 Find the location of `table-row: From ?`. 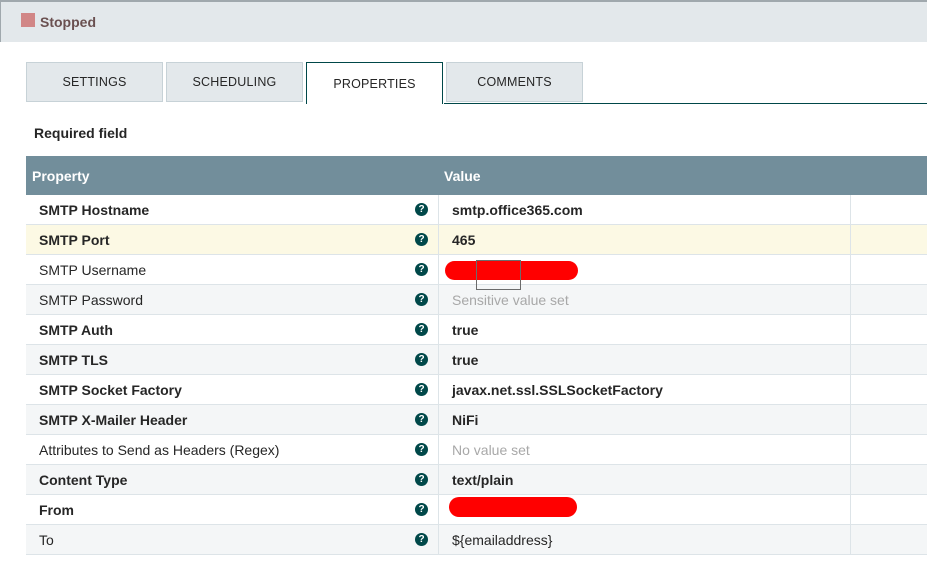

table-row: From ? is located at coordinates (476, 510).